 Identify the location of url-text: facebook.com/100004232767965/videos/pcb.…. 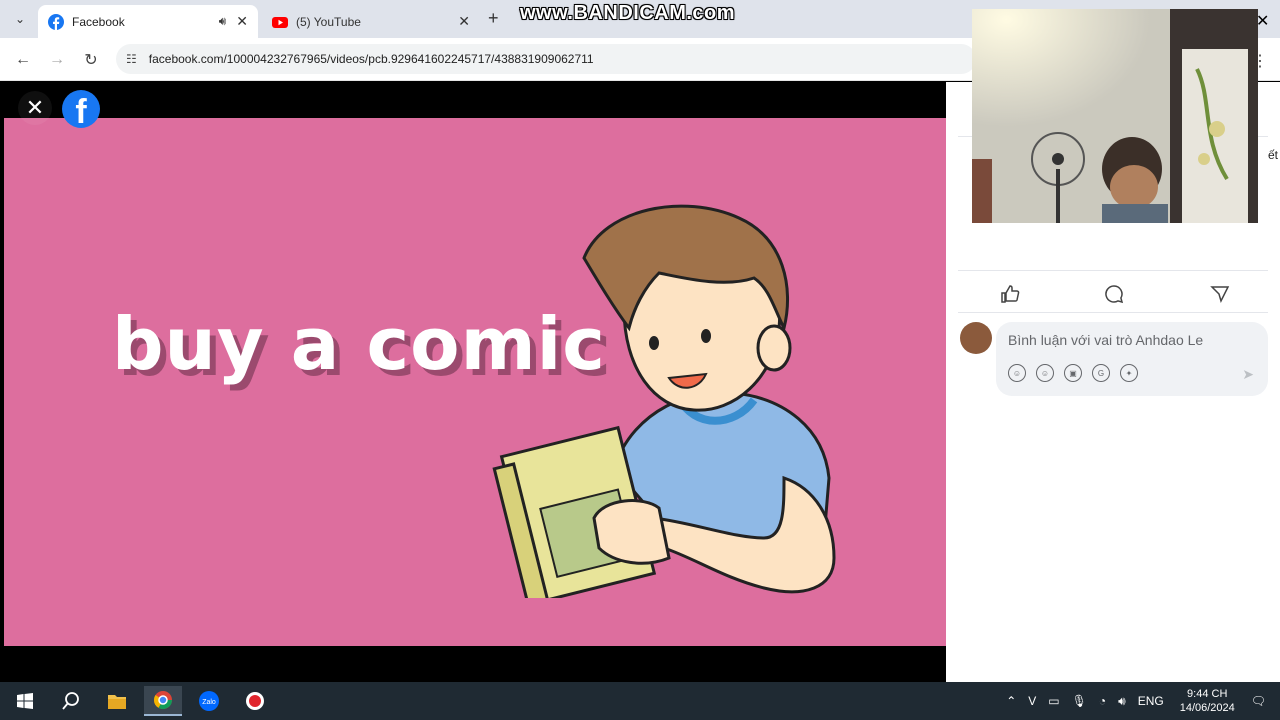
(371, 59).